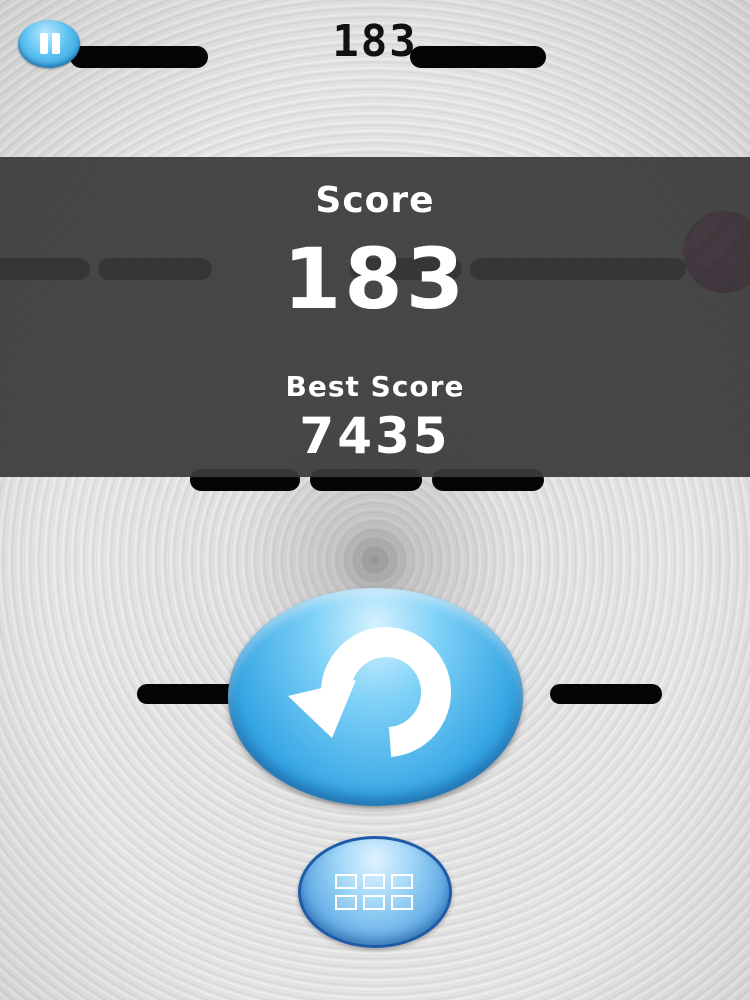 The image size is (750, 1000). I want to click on score-value: 183, so click(375, 279).